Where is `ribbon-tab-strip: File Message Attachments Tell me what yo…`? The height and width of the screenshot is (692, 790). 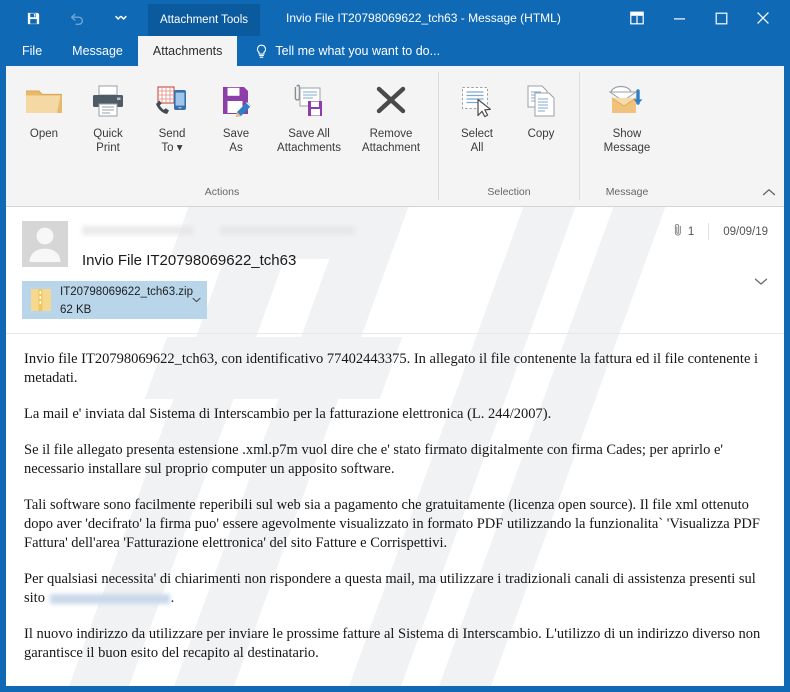 ribbon-tab-strip: File Message Attachments Tell me what yo… is located at coordinates (395, 51).